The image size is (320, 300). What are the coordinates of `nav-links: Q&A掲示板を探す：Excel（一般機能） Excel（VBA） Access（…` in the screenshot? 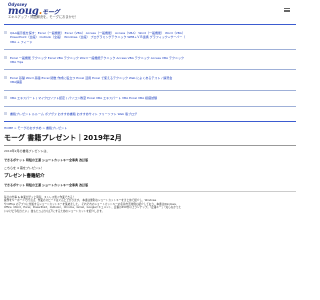 It's located at (97, 37).